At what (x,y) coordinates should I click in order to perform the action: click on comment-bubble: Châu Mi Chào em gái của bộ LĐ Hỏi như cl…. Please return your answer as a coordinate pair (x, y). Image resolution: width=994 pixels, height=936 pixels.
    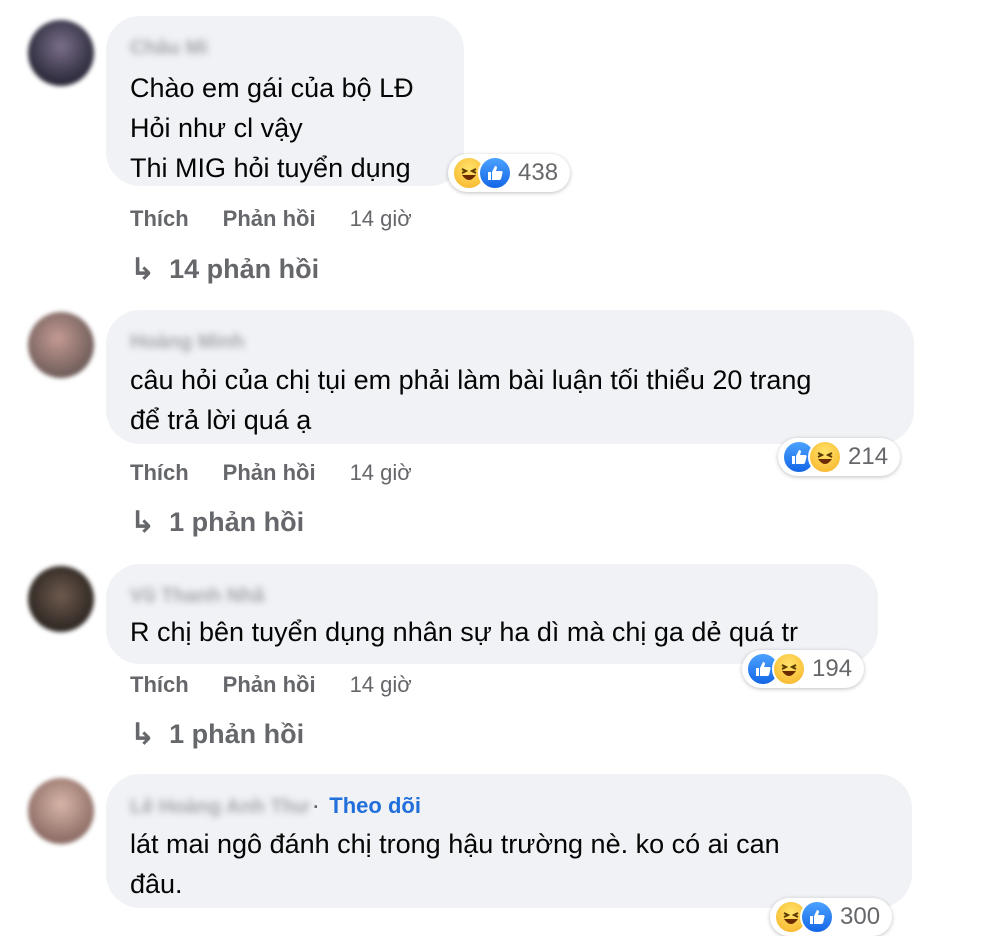
    Looking at the image, I should click on (285, 101).